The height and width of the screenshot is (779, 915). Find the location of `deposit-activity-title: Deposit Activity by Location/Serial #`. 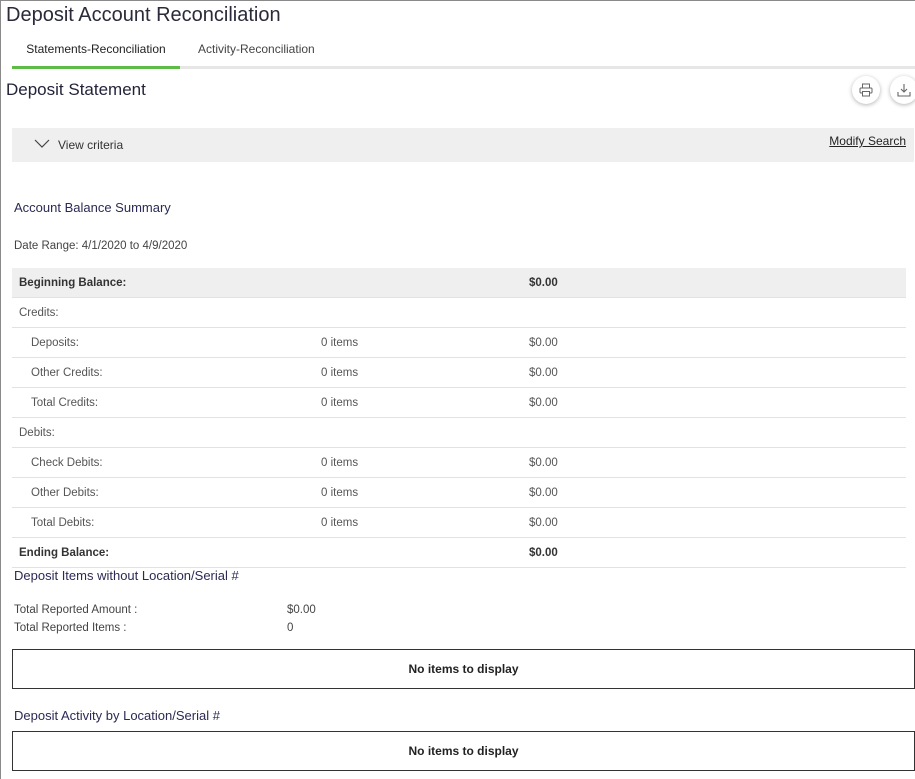

deposit-activity-title: Deposit Activity by Location/Serial # is located at coordinates (117, 715).